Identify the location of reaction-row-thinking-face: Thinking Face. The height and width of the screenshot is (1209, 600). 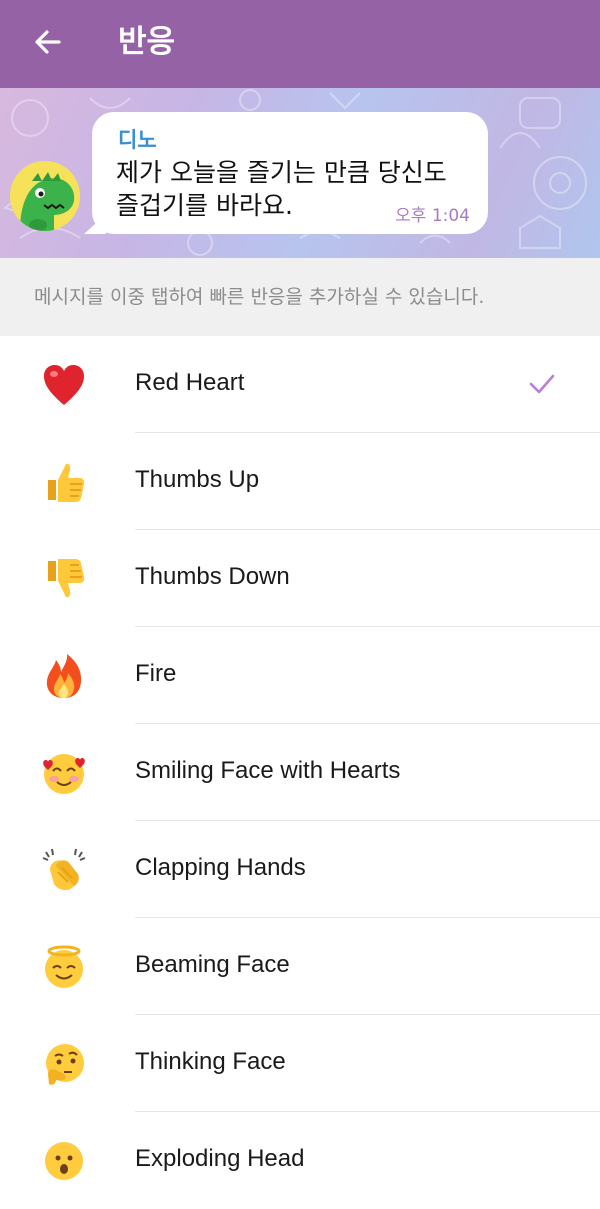
(300, 1063).